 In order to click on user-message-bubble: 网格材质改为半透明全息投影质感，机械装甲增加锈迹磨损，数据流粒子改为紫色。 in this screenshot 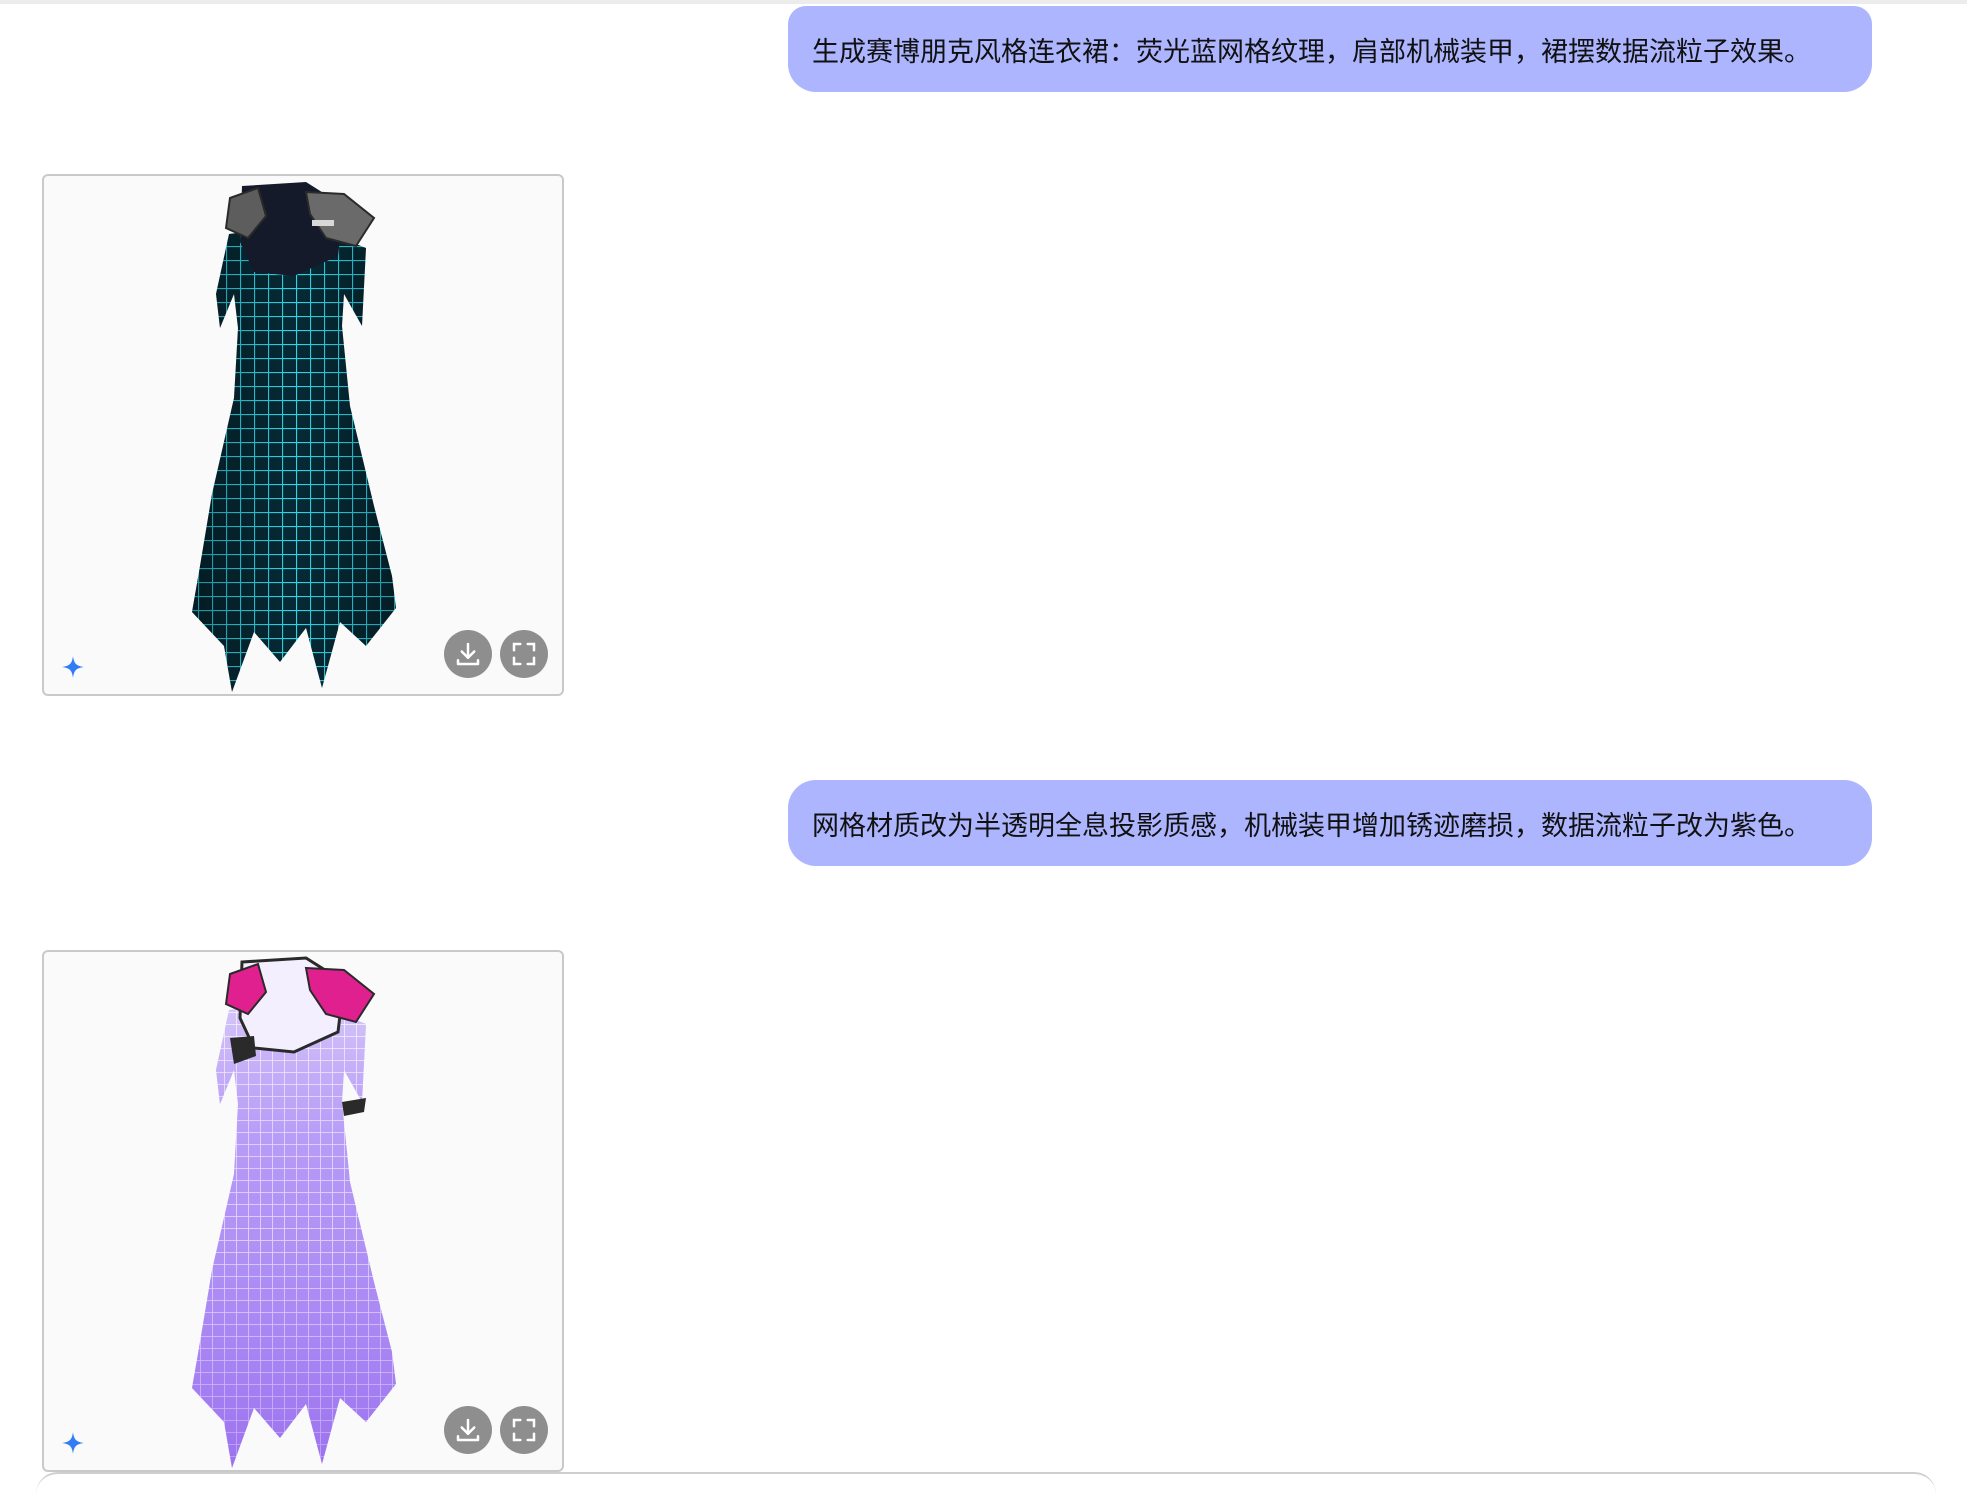, I will do `click(1330, 823)`.